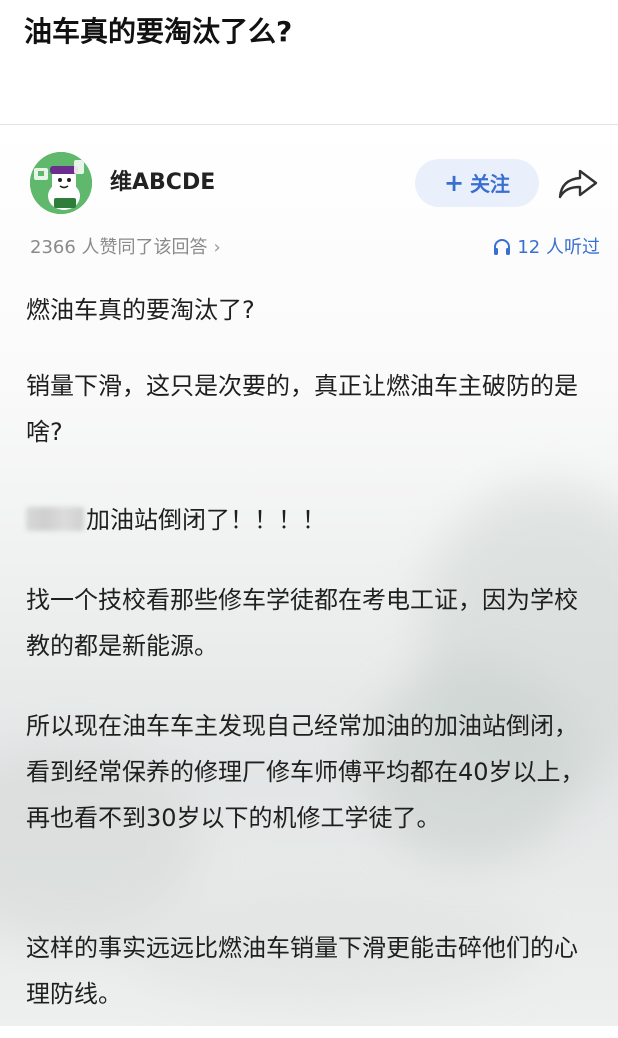 Image resolution: width=618 pixels, height=1038 pixels. Describe the element at coordinates (302, 971) in the screenshot. I see `answer-paragraph: 这样的事实远远比燃油车销量下滑更能击碎他们的心理防线。` at that location.